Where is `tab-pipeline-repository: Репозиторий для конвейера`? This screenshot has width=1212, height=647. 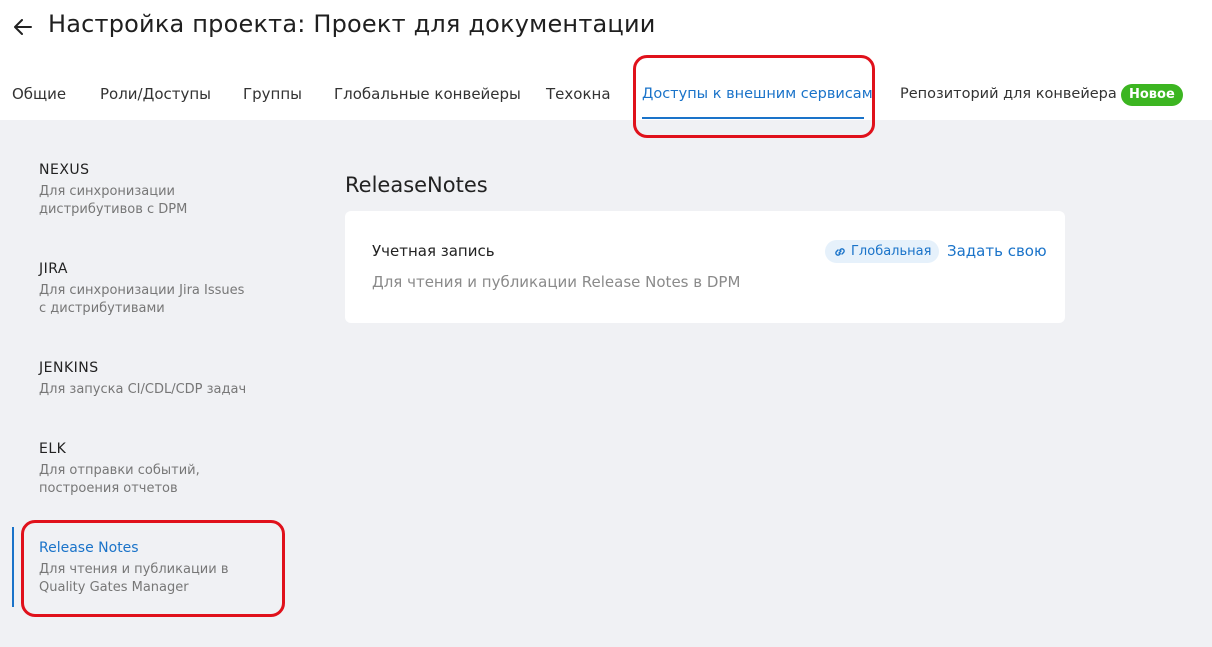 tab-pipeline-repository: Репозиторий для конвейера is located at coordinates (1008, 94).